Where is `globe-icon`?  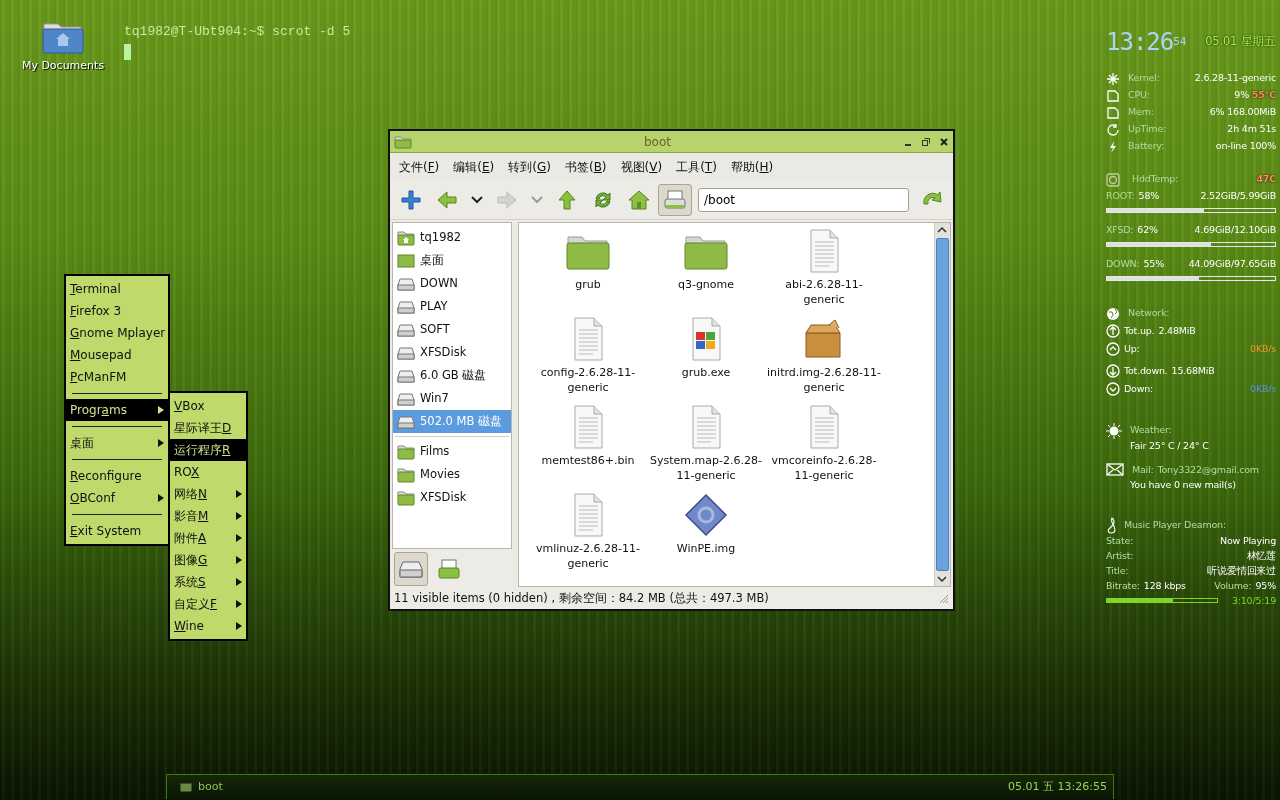 globe-icon is located at coordinates (1113, 313).